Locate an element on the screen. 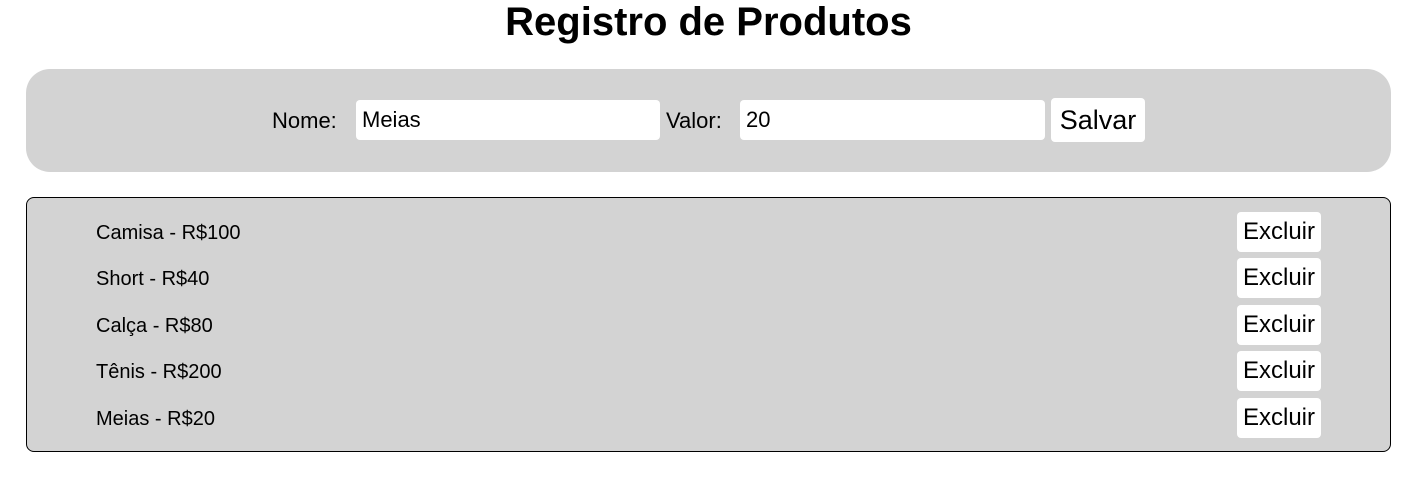  save-button: Salvar is located at coordinates (1098, 120).